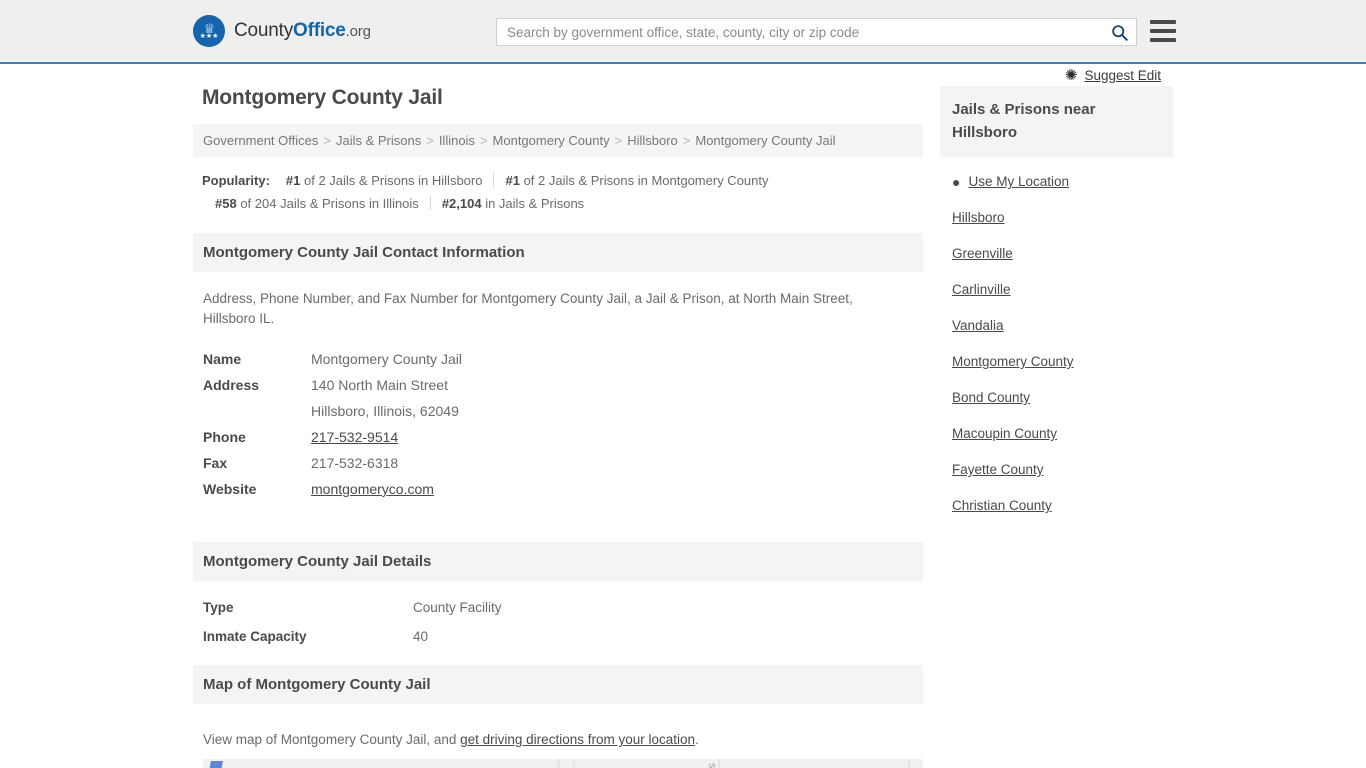  I want to click on map-note-suffix: ., so click(697, 739).